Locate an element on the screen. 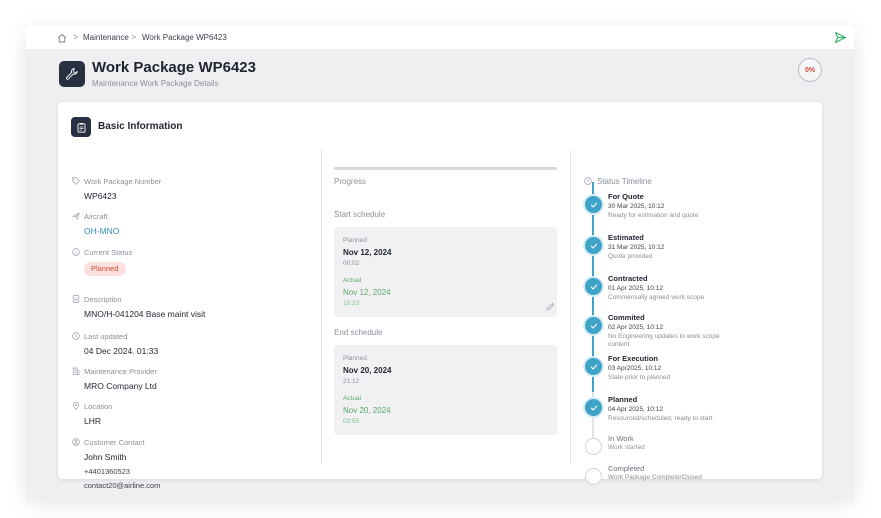 This screenshot has height=518, width=881. progress-bar is located at coordinates (445, 168).